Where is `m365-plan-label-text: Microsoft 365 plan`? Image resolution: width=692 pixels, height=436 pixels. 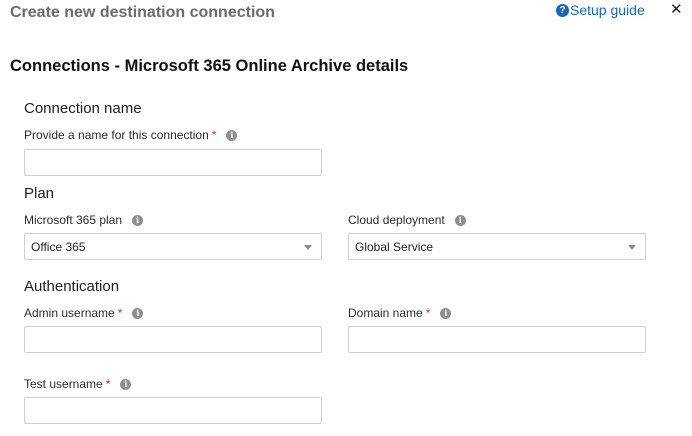 m365-plan-label-text: Microsoft 365 plan is located at coordinates (73, 220).